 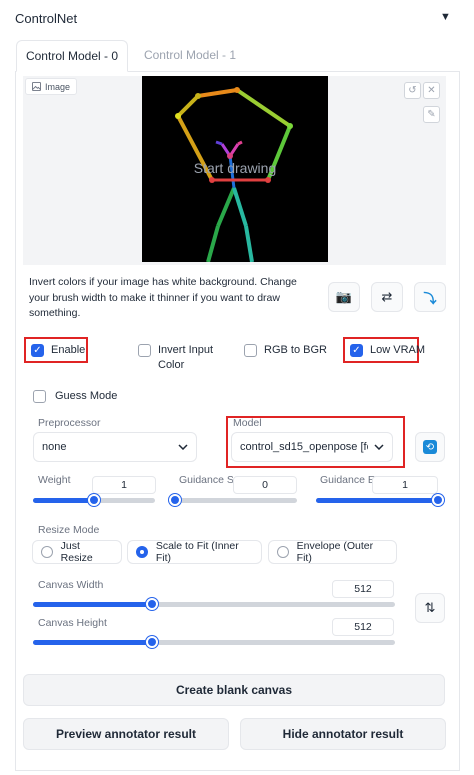 I want to click on radio-envelope: Envelope (Outer Fit), so click(x=332, y=552).